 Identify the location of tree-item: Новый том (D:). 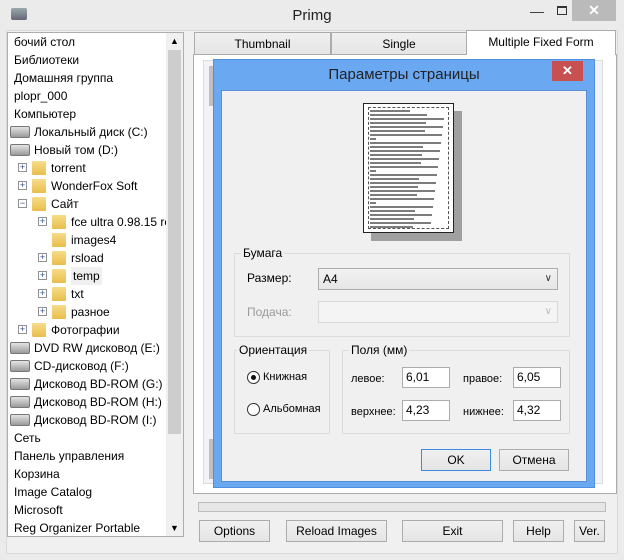
(64, 150).